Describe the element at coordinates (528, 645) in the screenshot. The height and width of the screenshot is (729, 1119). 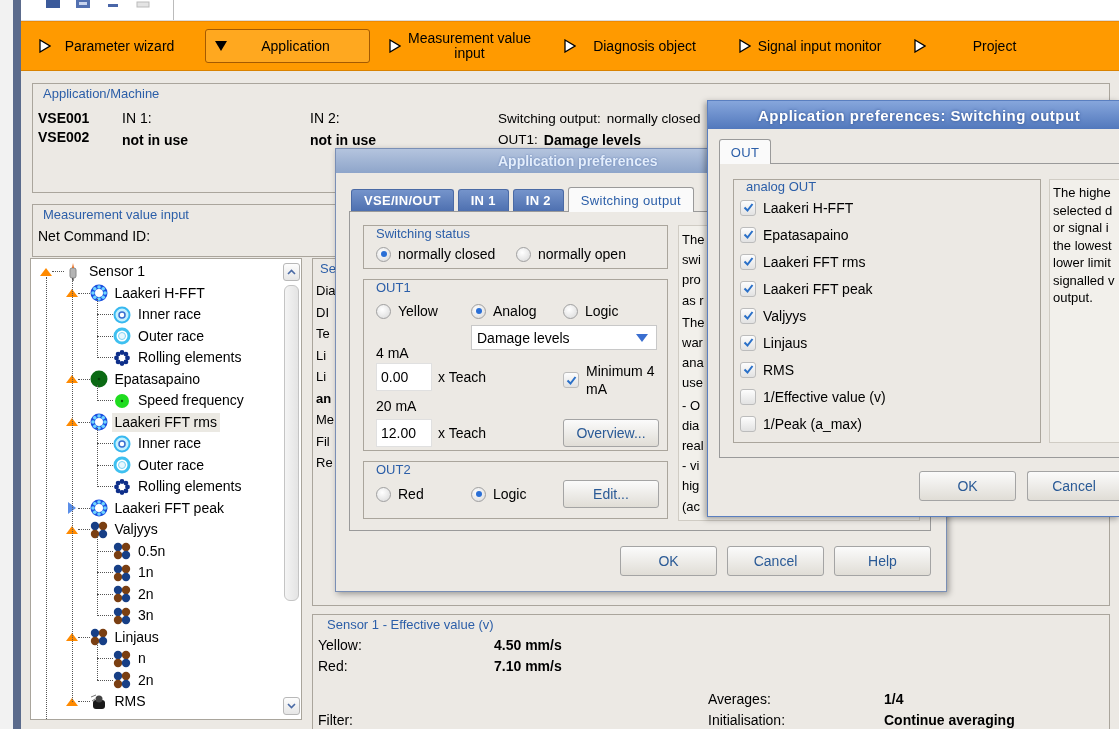
I see `field-value: 4.50 mm/s` at that location.